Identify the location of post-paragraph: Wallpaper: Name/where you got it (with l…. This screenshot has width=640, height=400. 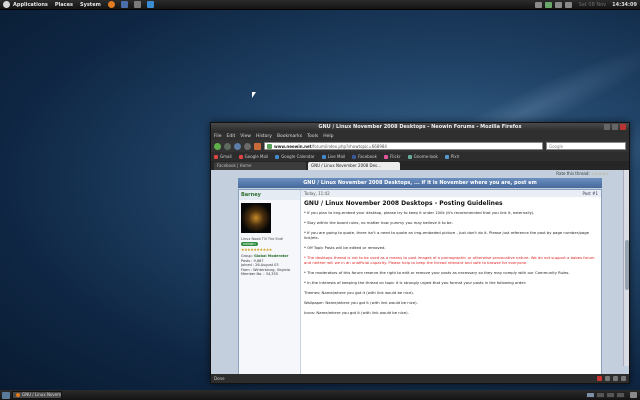
(361, 302).